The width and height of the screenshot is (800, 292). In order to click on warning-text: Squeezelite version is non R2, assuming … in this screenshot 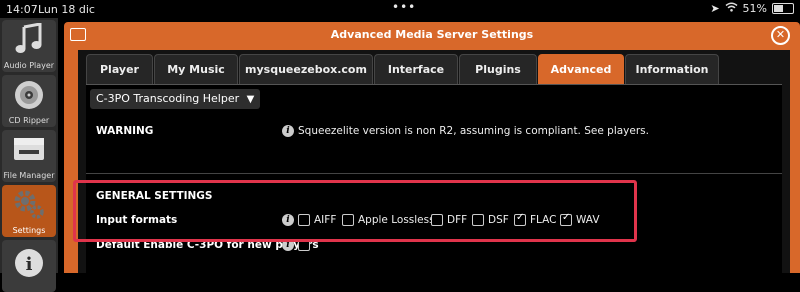, I will do `click(473, 131)`.